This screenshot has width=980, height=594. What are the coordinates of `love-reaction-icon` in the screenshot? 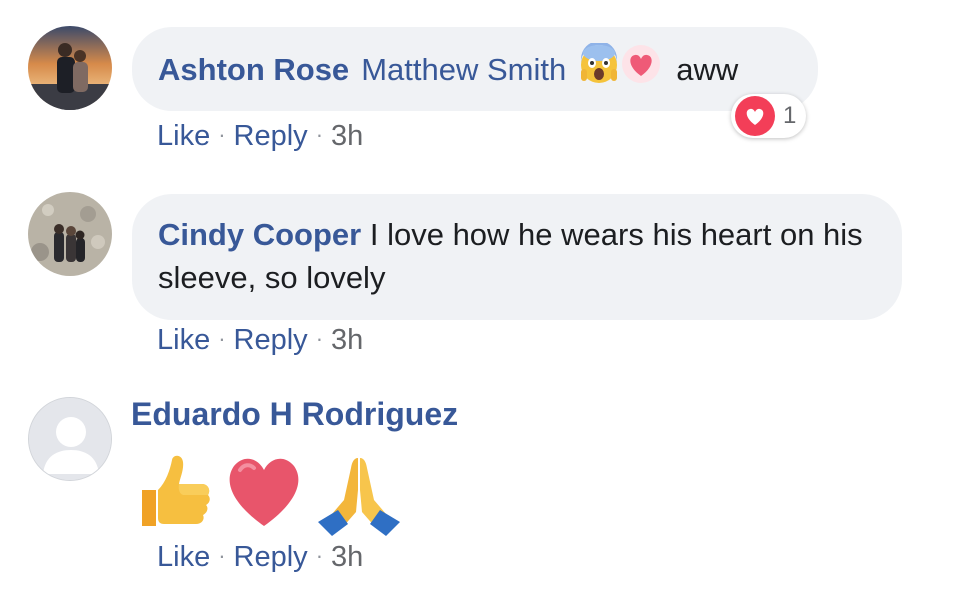 It's located at (755, 116).